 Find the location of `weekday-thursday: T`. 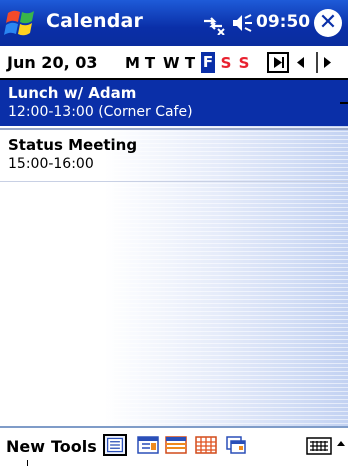

weekday-thursday: T is located at coordinates (190, 63).